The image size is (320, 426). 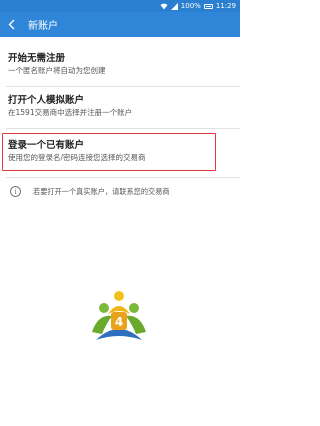 What do you see at coordinates (164, 6) in the screenshot?
I see `wifi-icon` at bounding box center [164, 6].